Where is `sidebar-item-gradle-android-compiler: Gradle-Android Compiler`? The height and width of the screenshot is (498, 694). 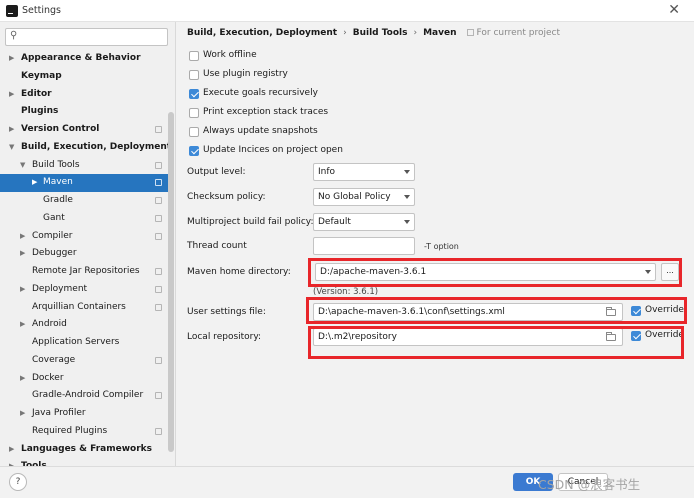
sidebar-item-gradle-android-compiler: Gradle-Android Compiler is located at coordinates (84, 396).